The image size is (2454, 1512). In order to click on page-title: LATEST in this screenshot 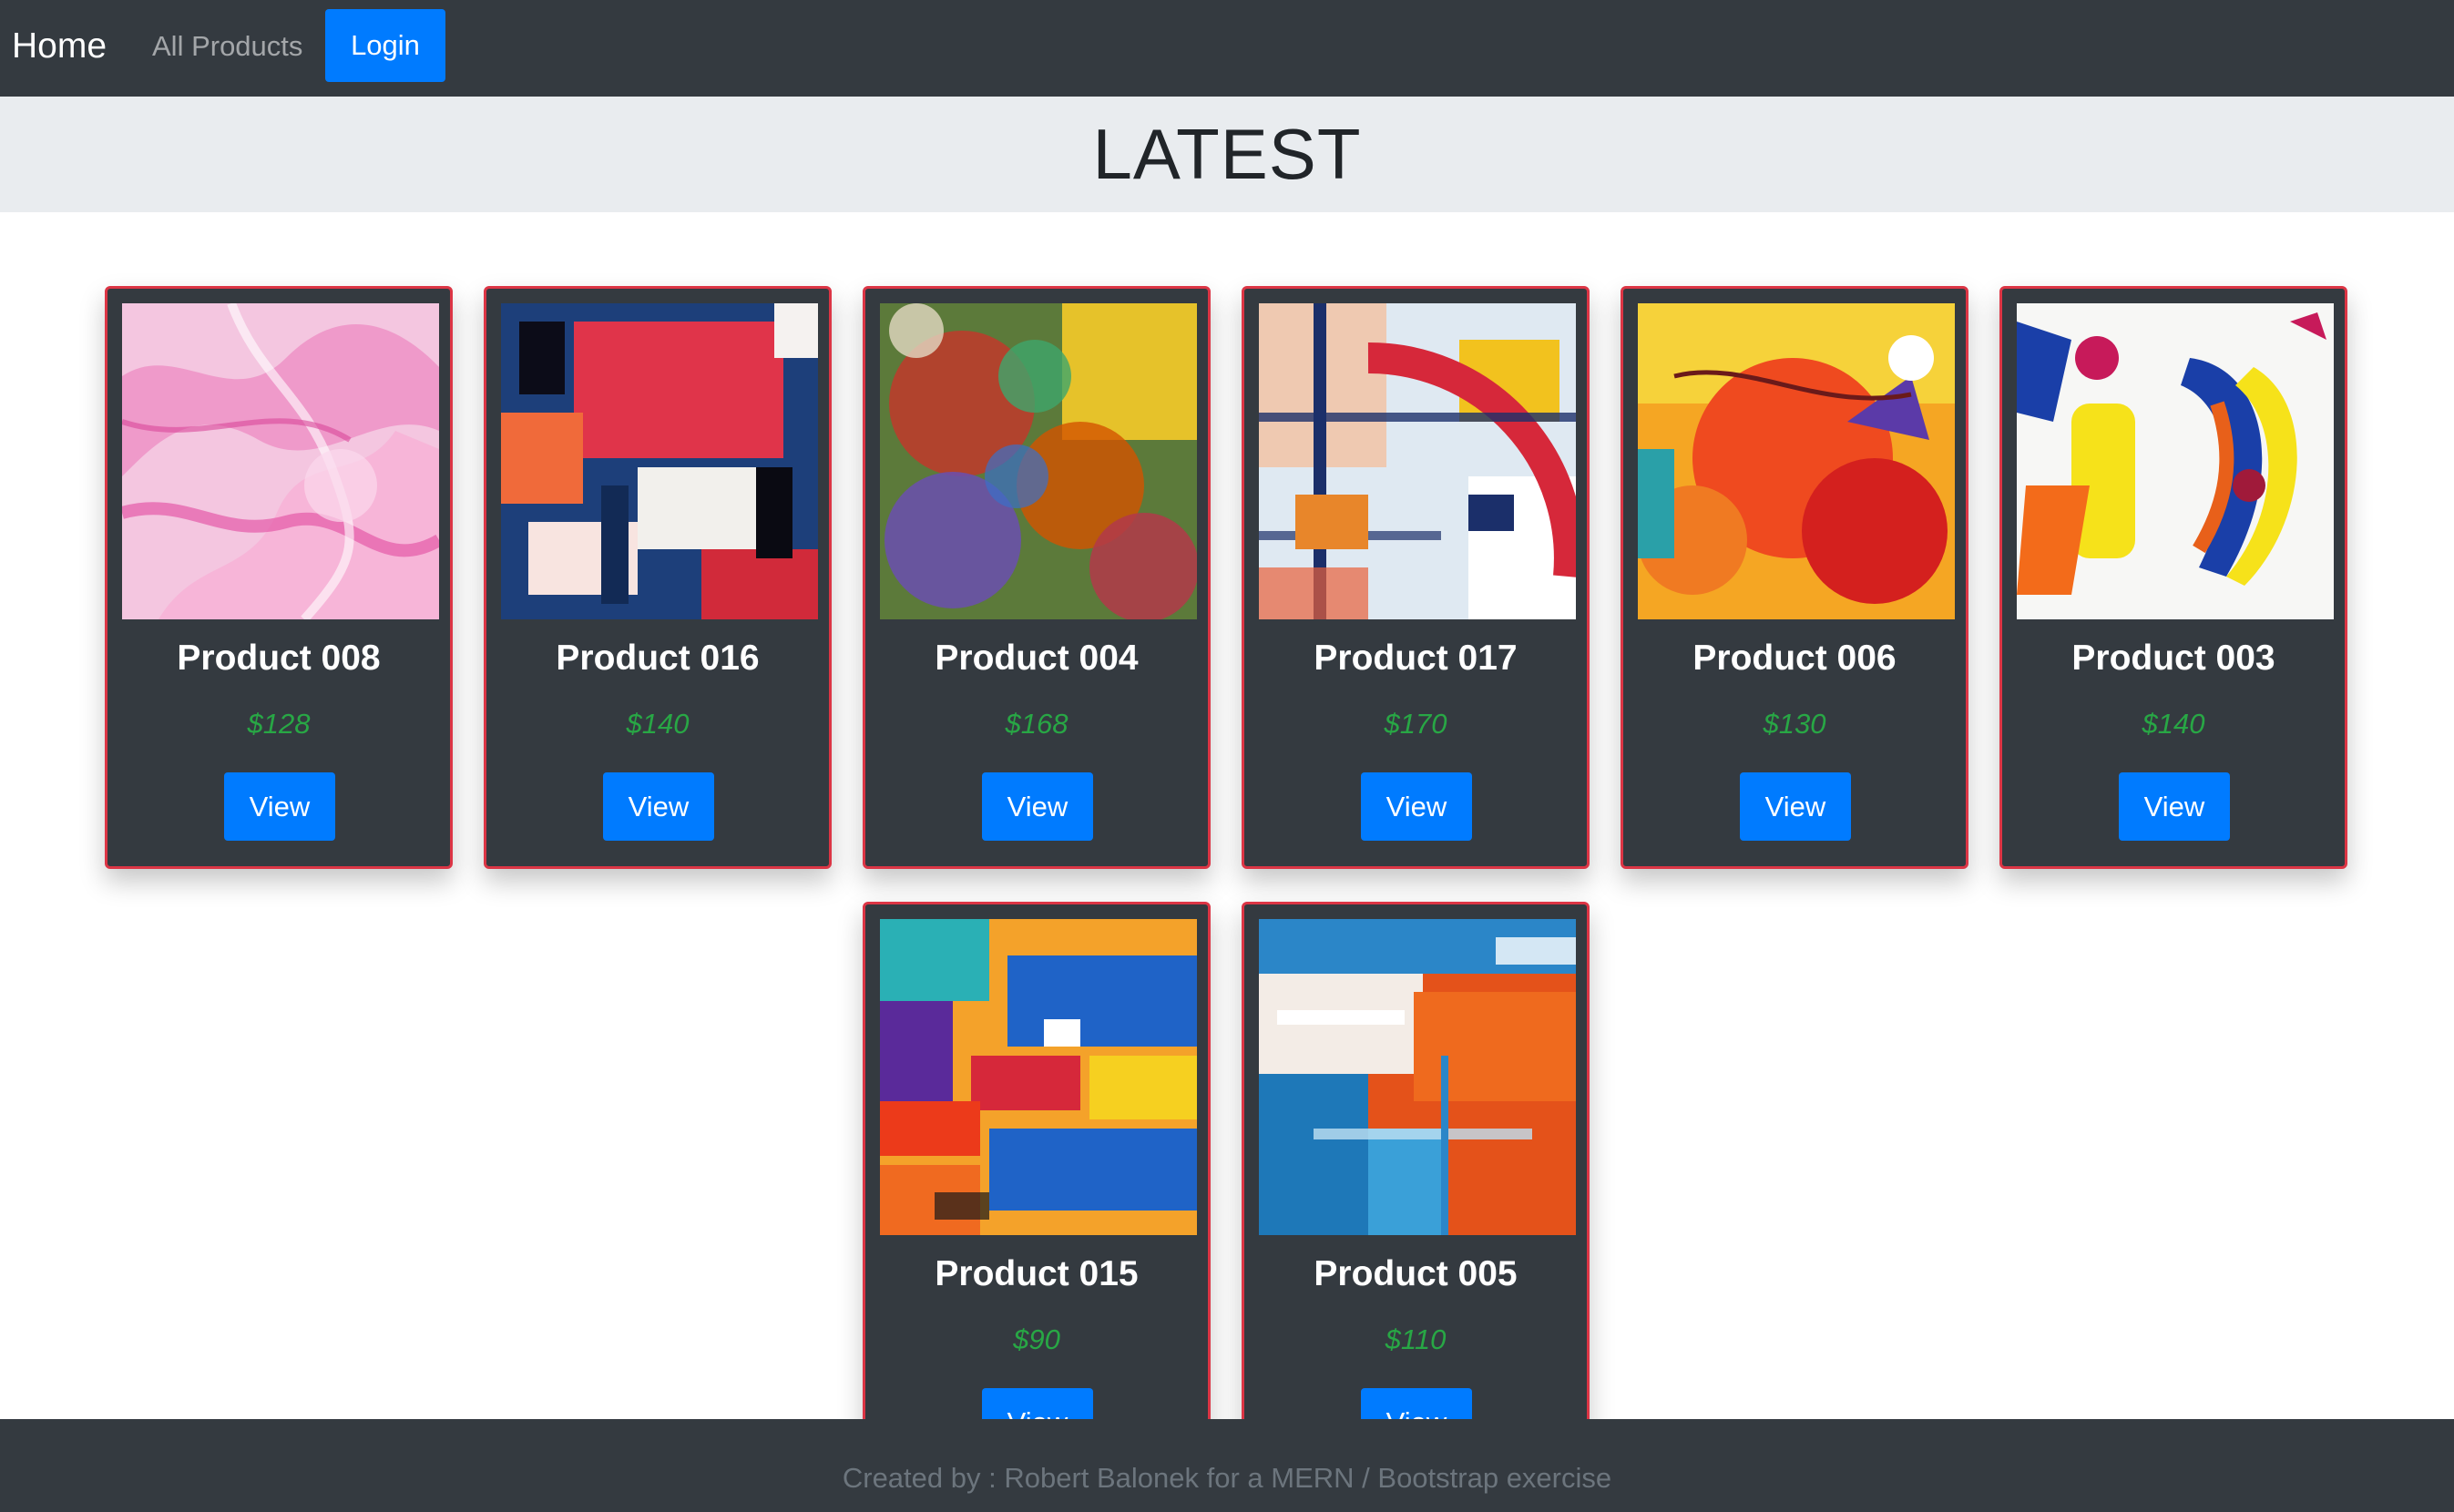, I will do `click(1227, 154)`.